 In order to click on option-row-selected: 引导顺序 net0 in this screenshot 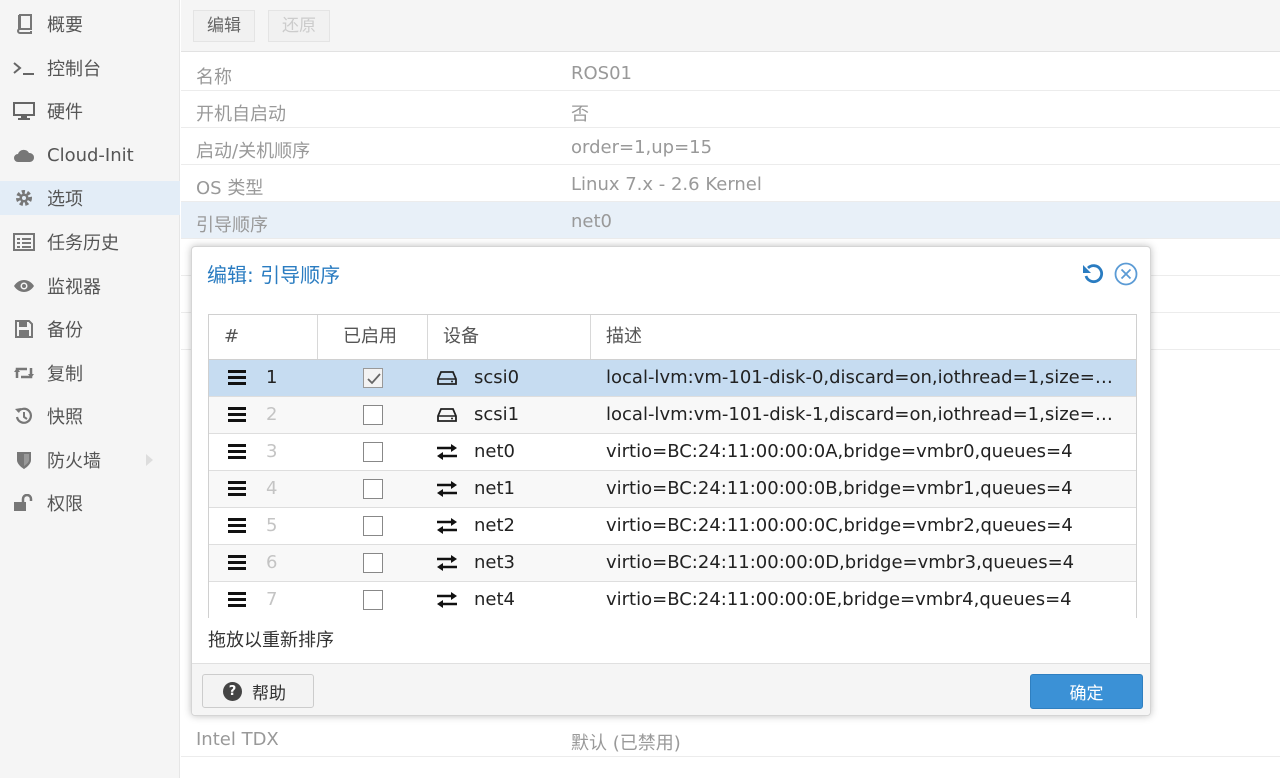, I will do `click(730, 220)`.